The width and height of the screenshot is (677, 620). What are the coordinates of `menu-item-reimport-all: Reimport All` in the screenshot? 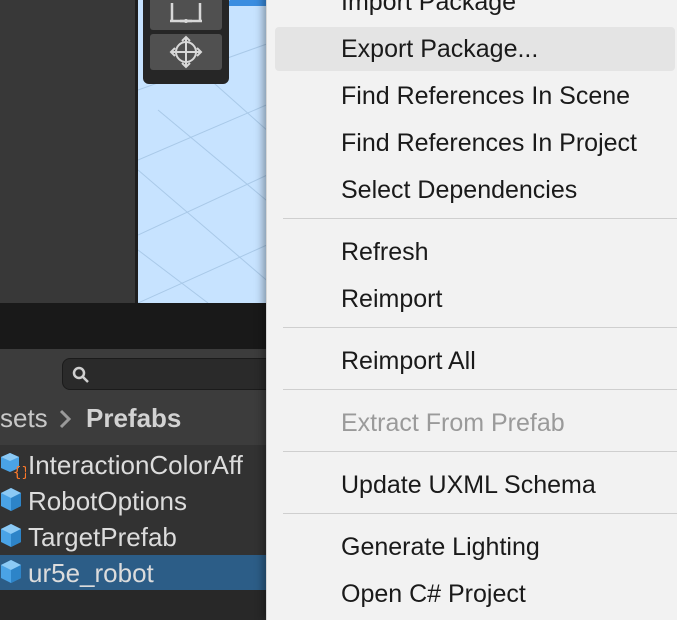 It's located at (475, 361).